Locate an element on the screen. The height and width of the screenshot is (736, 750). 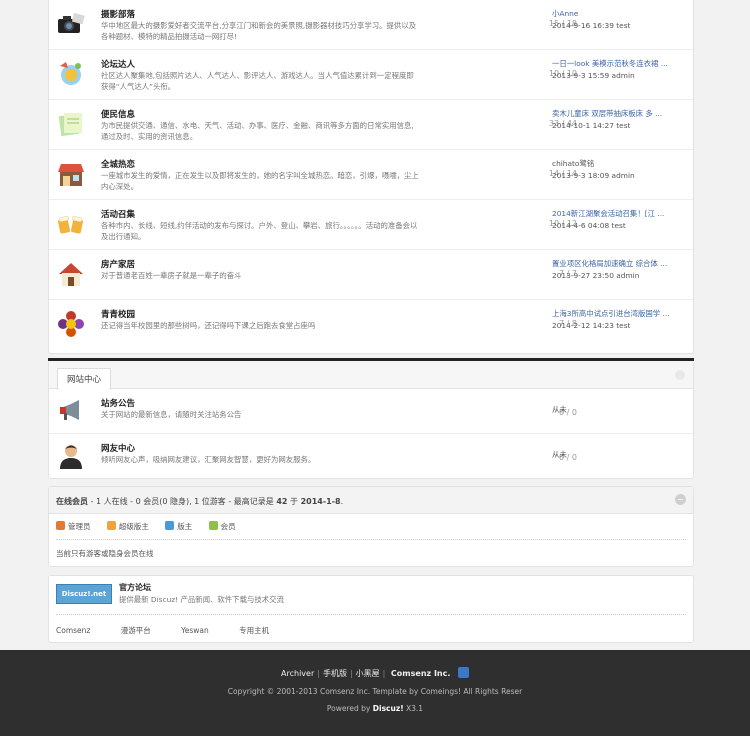
legend-label: 版主 is located at coordinates (185, 526).